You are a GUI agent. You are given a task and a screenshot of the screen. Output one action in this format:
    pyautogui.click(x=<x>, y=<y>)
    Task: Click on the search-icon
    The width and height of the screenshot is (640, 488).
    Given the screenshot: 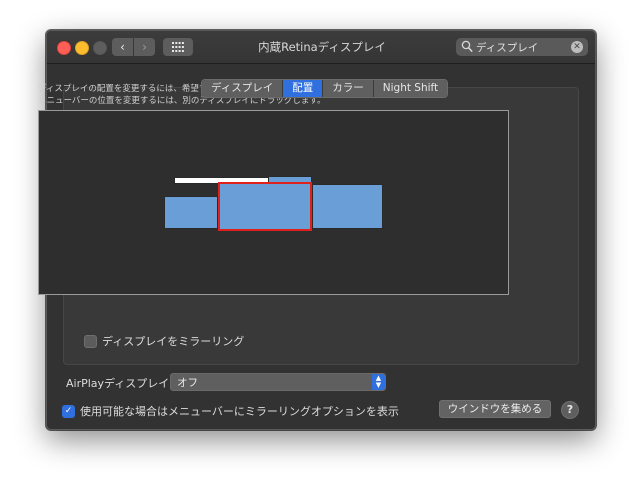 What is the action you would take?
    pyautogui.click(x=467, y=46)
    